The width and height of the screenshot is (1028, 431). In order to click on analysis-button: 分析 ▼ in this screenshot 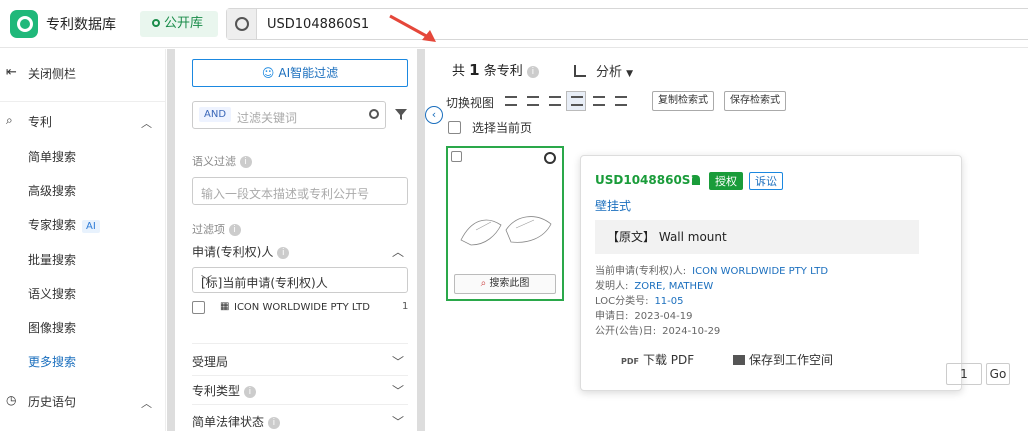, I will do `click(603, 70)`.